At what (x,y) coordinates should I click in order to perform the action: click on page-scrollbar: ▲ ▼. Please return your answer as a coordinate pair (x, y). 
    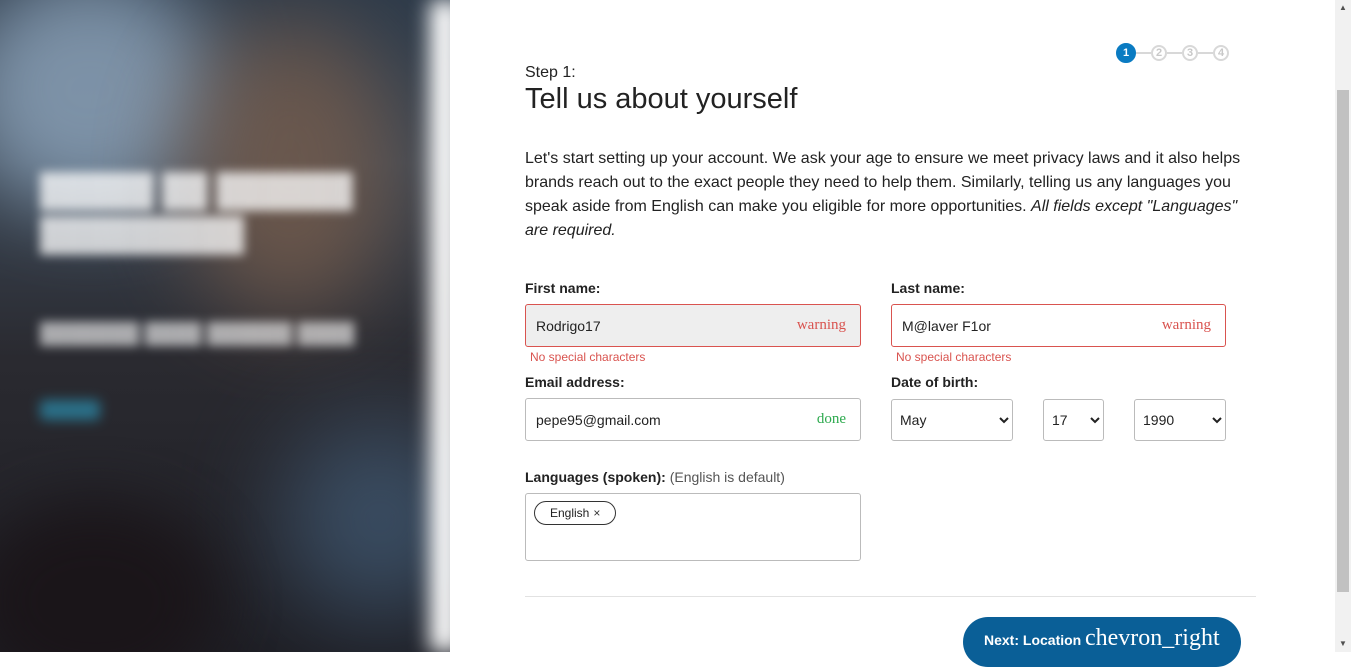
    Looking at the image, I should click on (1343, 326).